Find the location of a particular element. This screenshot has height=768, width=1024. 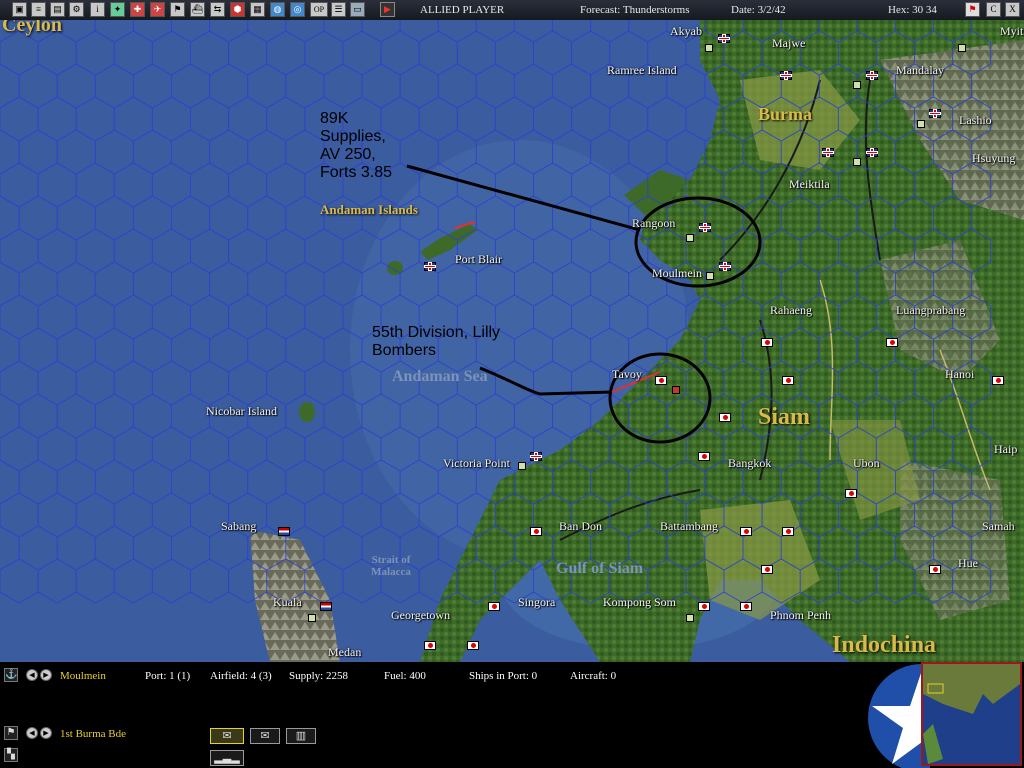

place-port-blair: Port Blair is located at coordinates (478, 259).